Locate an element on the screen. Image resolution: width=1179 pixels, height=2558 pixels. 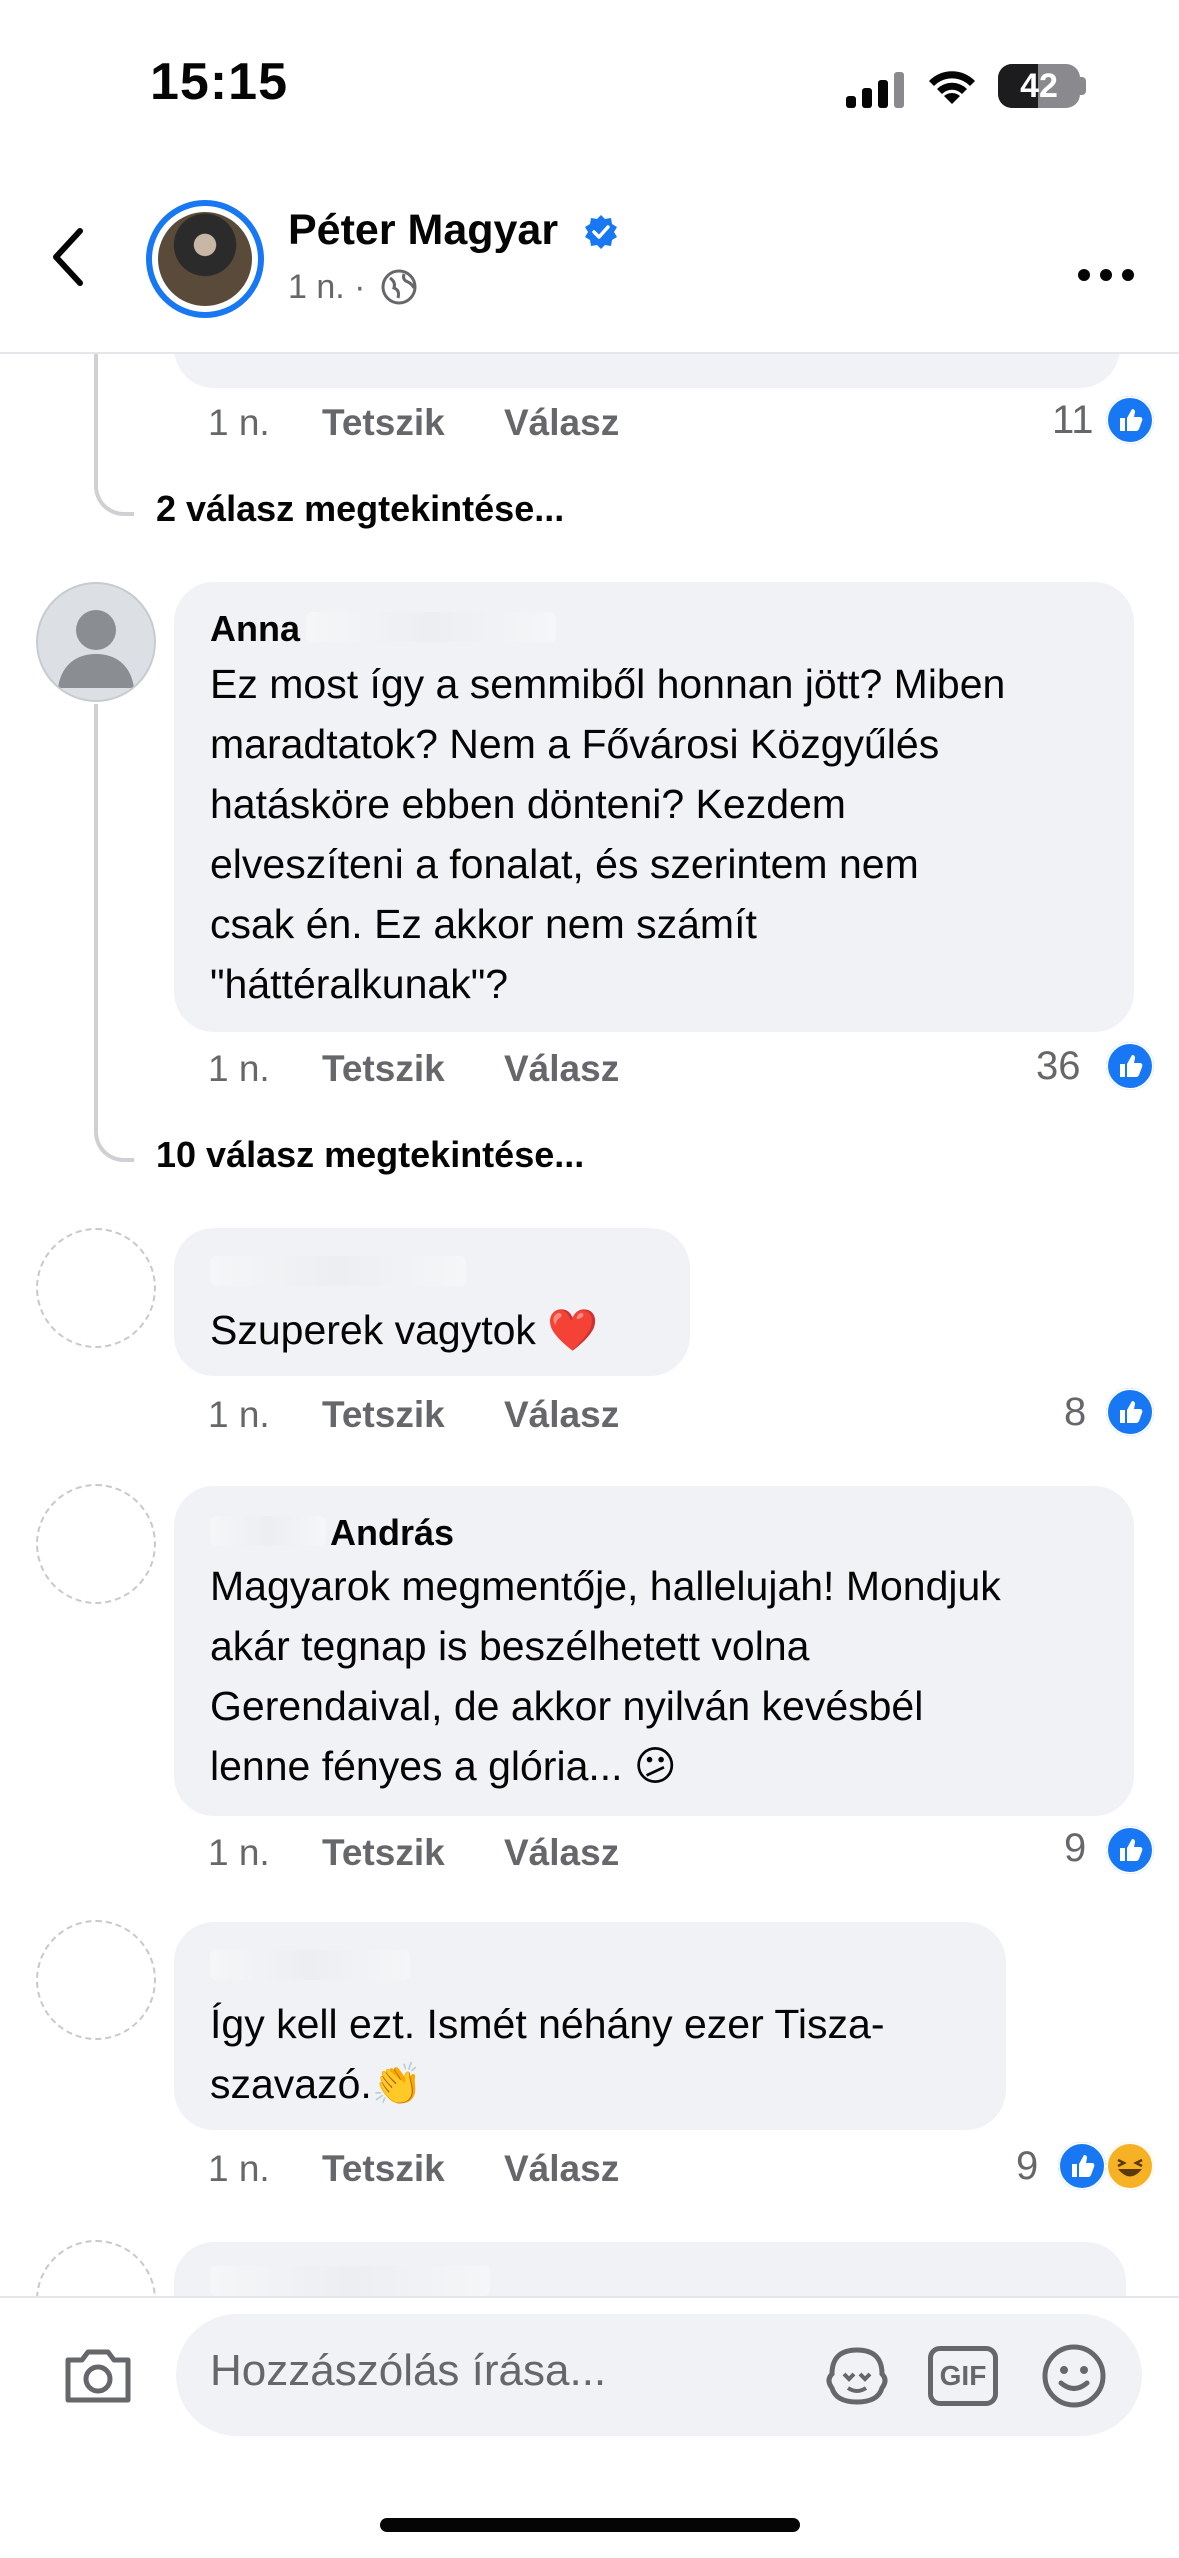
gif-icon: GIF is located at coordinates (963, 2376).